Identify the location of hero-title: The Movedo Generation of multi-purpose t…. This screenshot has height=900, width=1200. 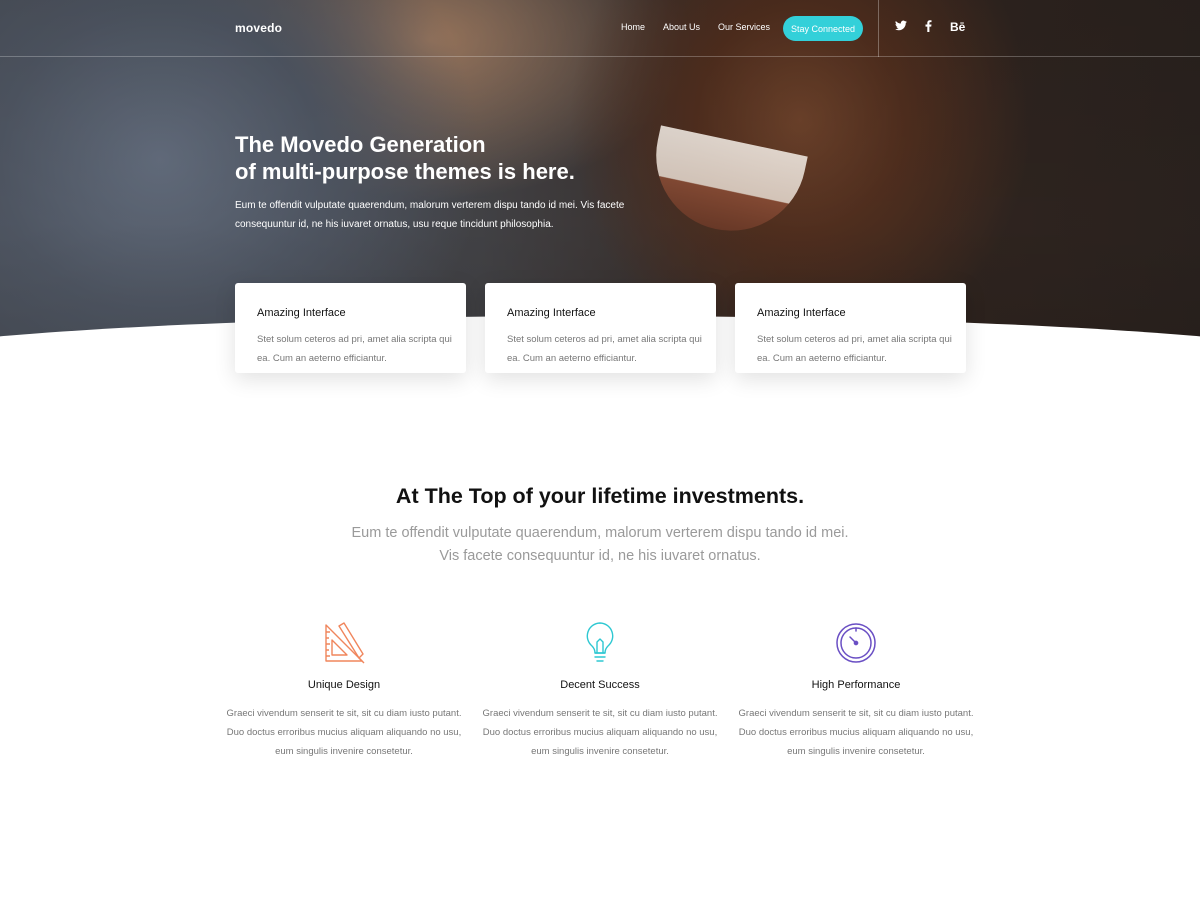
(445, 158).